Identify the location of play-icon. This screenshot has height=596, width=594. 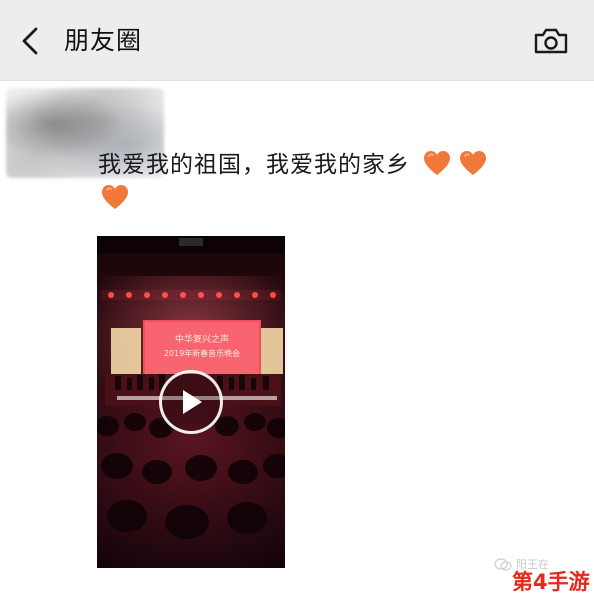
(192, 402).